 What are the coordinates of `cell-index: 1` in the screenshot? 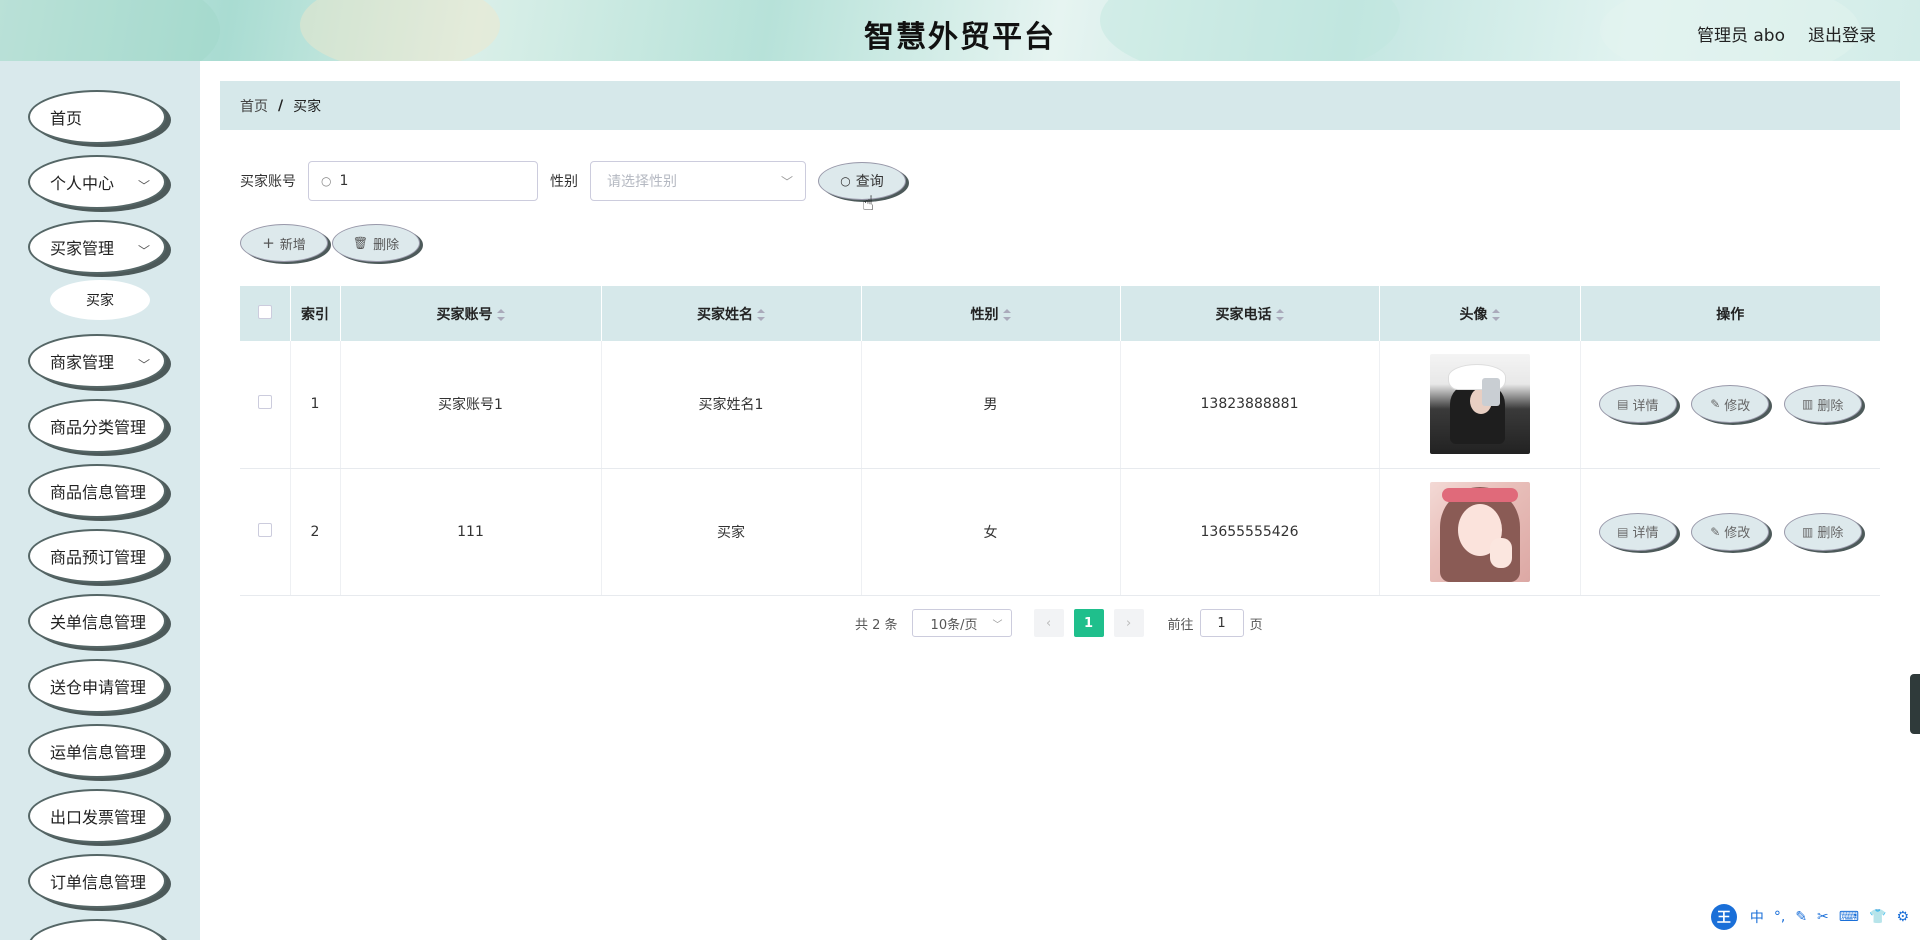 It's located at (315, 405).